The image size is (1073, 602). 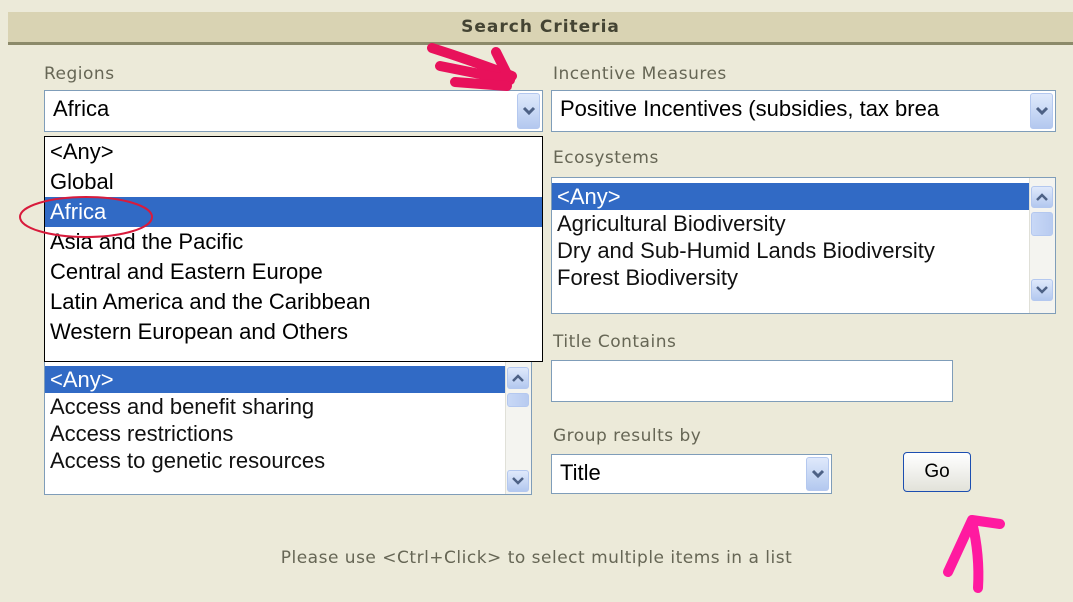 What do you see at coordinates (974, 554) in the screenshot?
I see `pink-arrow-annotation` at bounding box center [974, 554].